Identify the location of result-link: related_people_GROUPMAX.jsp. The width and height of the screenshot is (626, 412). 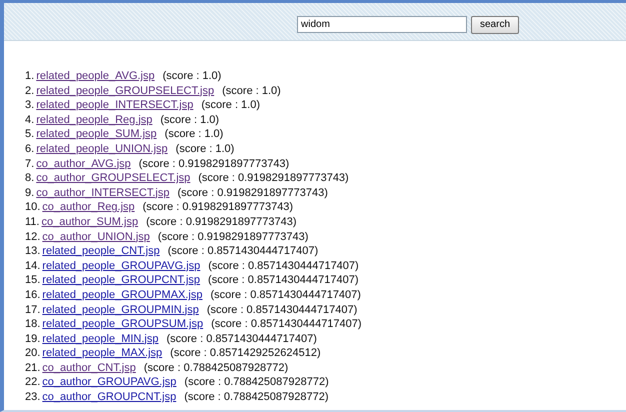
(122, 295).